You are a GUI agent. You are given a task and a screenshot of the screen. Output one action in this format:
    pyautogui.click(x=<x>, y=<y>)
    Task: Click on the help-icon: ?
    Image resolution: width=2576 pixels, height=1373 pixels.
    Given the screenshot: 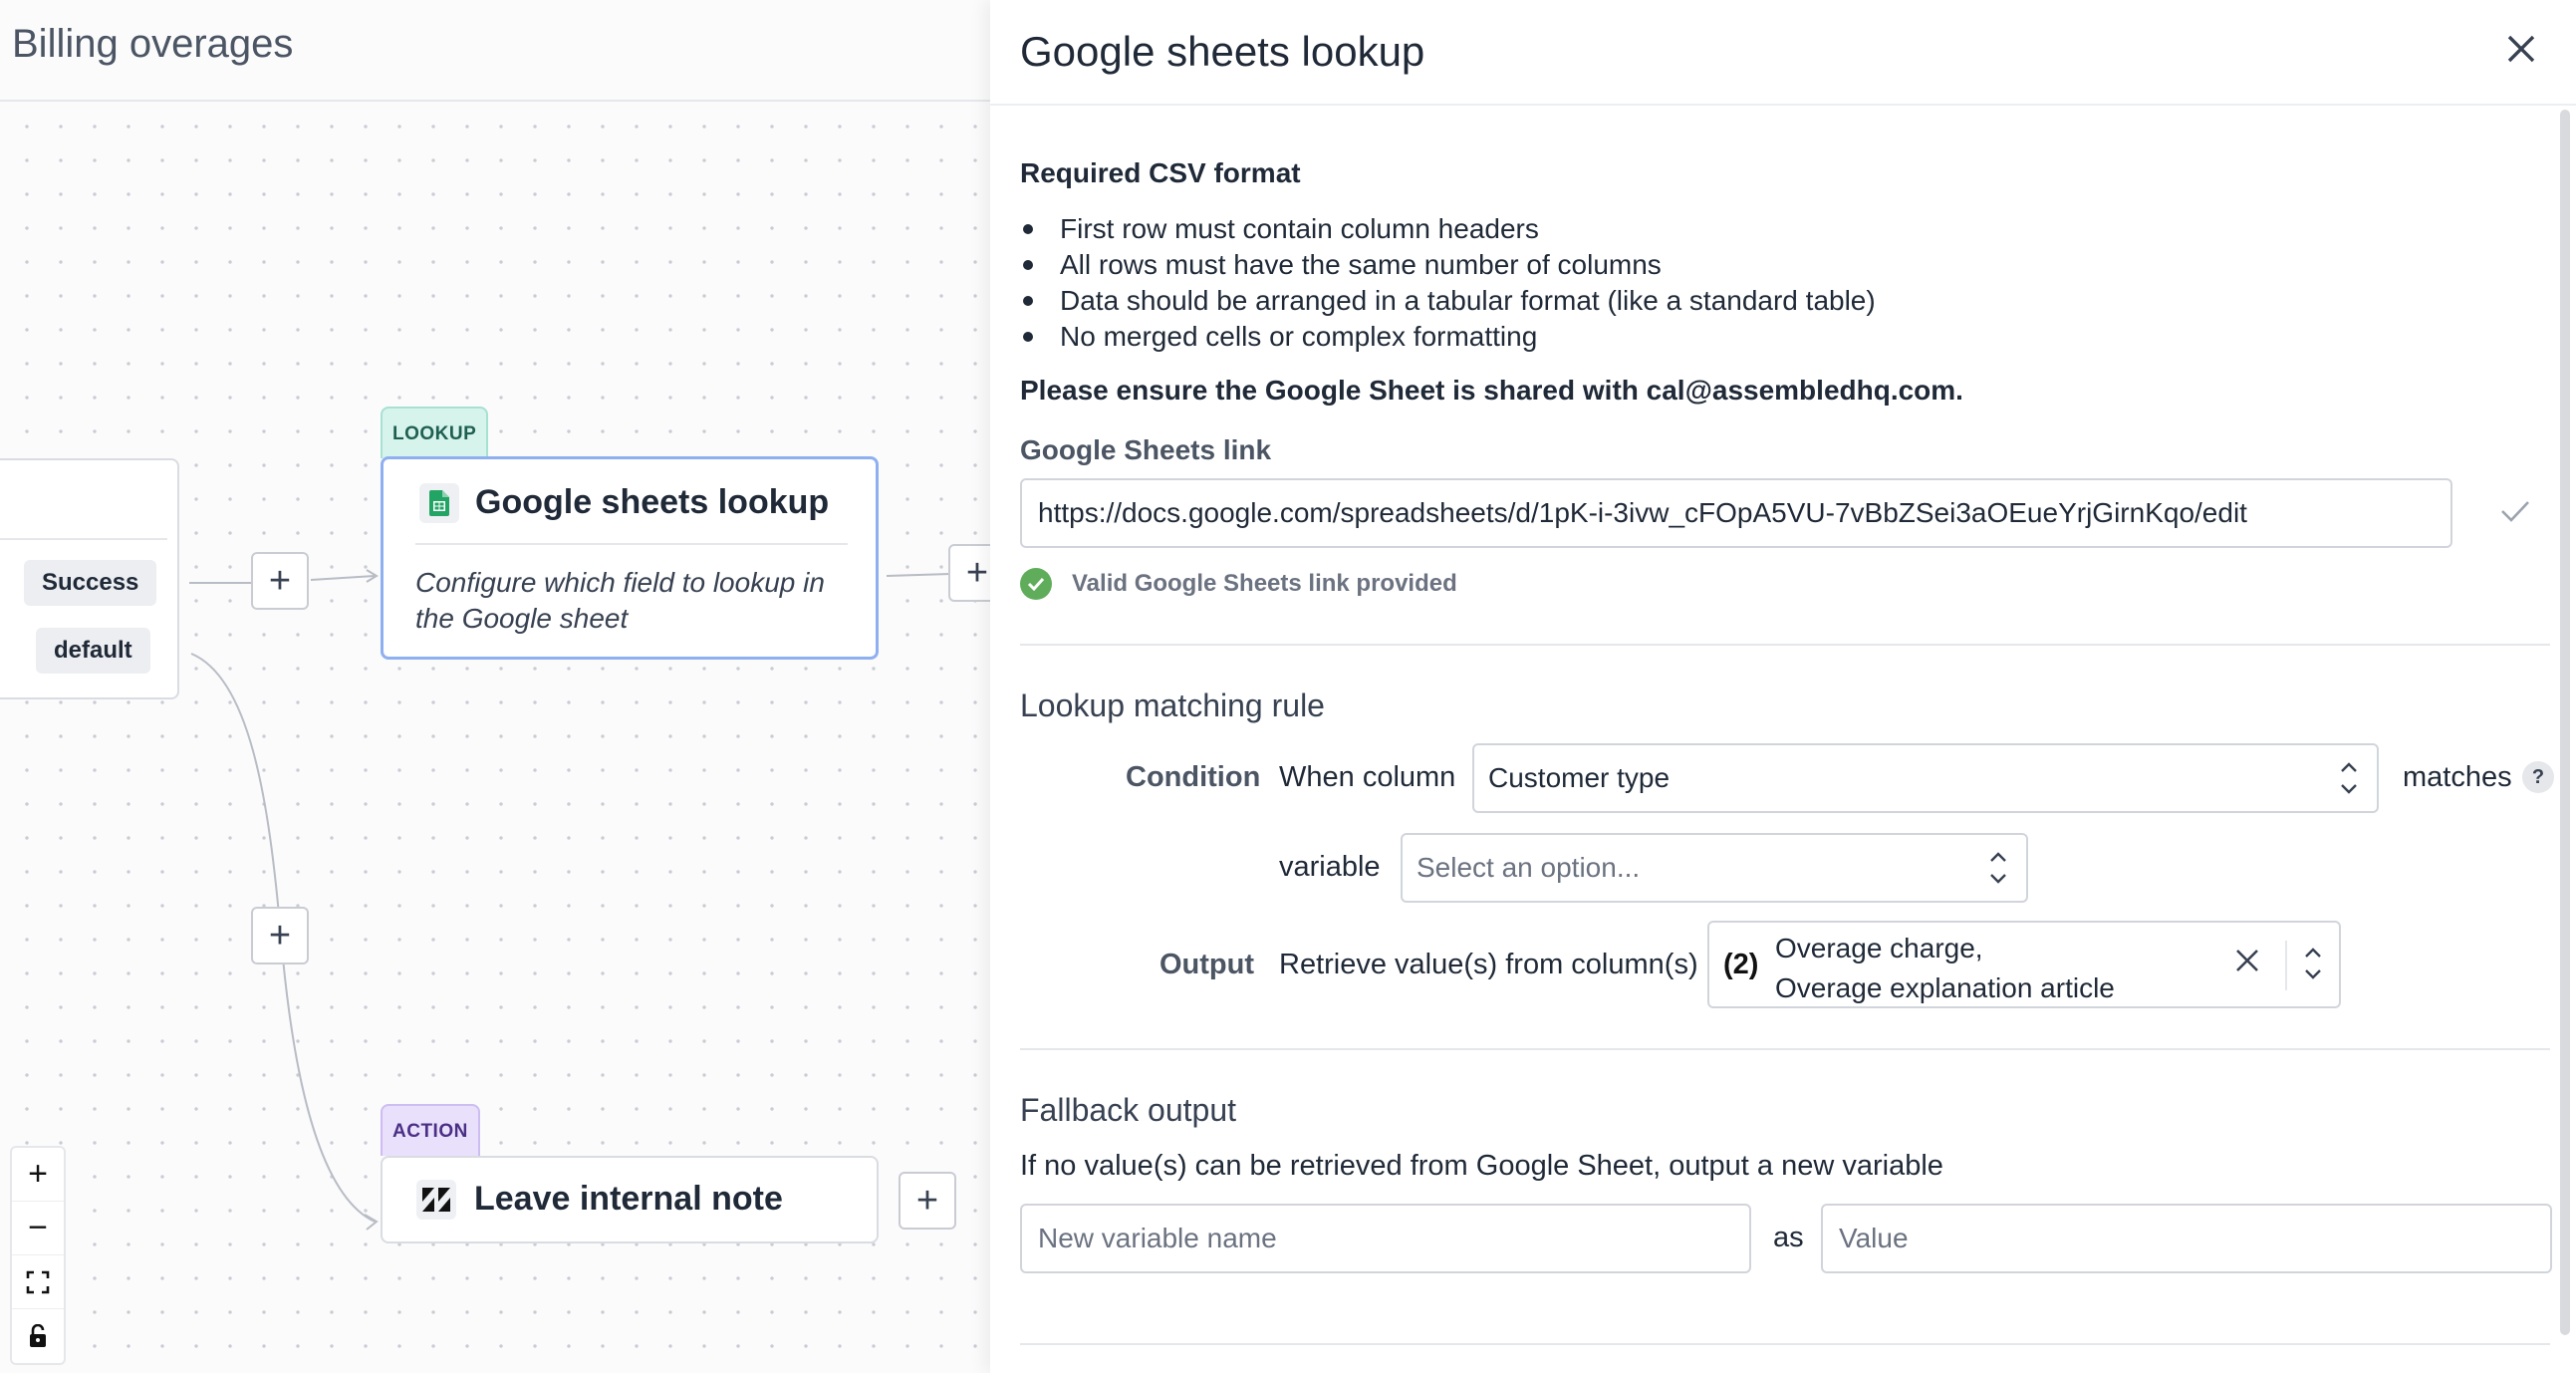 What is the action you would take?
    pyautogui.click(x=2538, y=777)
    